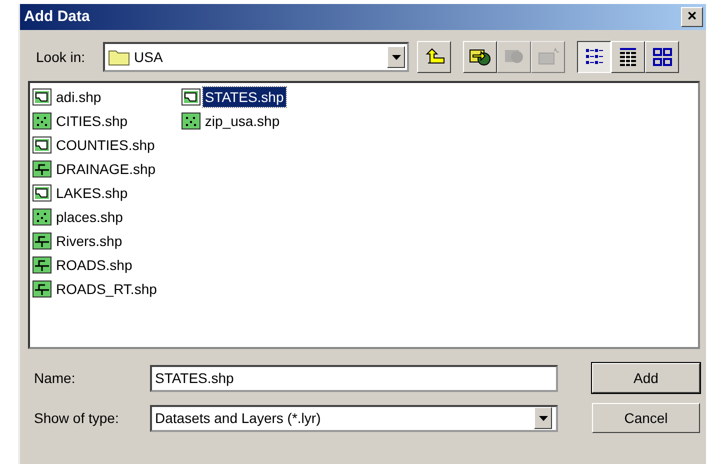  I want to click on up-arrow-button, so click(434, 57).